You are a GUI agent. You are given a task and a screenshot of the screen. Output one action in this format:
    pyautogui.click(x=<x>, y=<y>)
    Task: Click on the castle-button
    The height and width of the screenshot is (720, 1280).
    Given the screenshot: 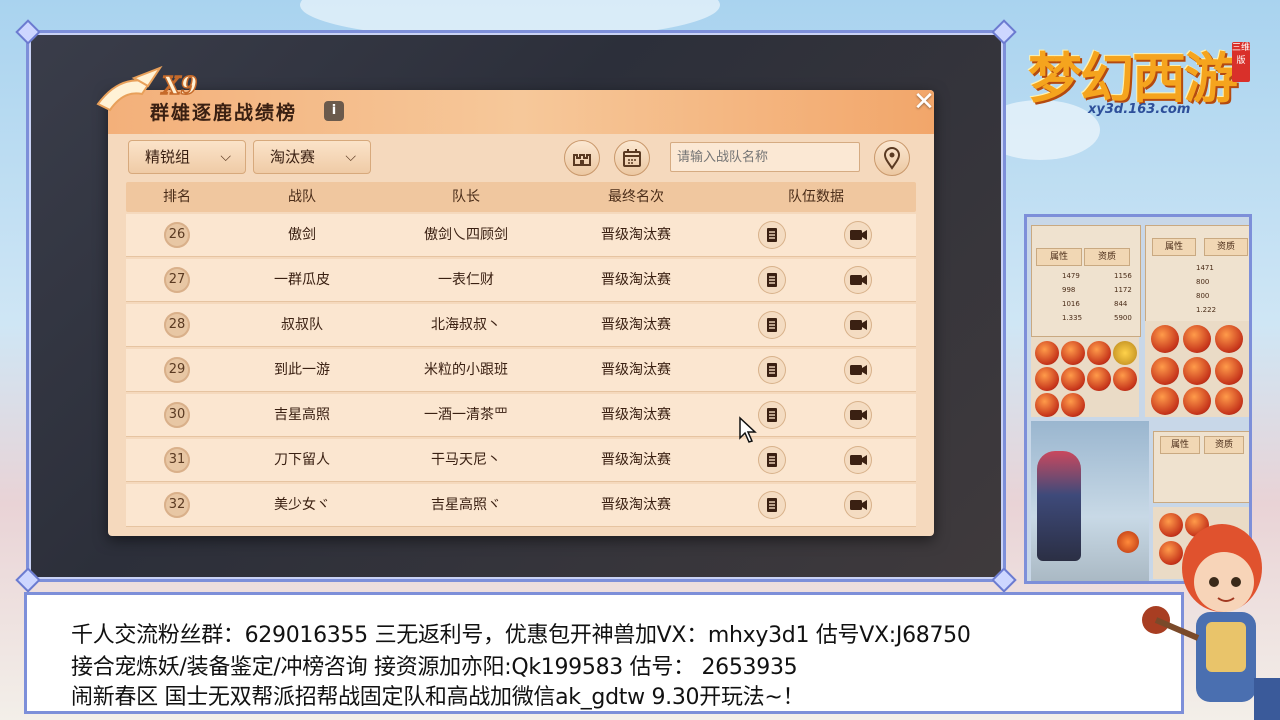 What is the action you would take?
    pyautogui.click(x=582, y=158)
    